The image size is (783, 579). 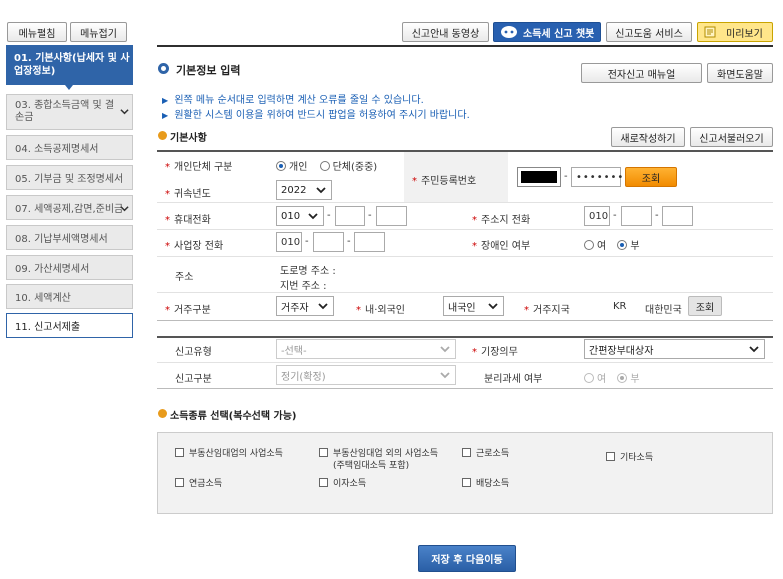 What do you see at coordinates (465, 388) in the screenshot?
I see `table-bottom-border` at bounding box center [465, 388].